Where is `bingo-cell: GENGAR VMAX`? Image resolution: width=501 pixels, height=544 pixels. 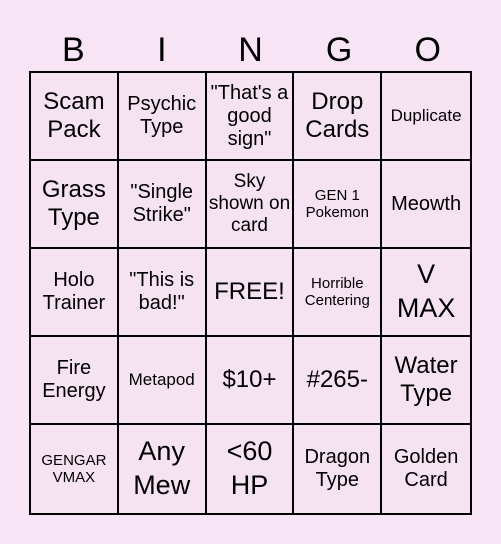 bingo-cell: GENGAR VMAX is located at coordinates (75, 469).